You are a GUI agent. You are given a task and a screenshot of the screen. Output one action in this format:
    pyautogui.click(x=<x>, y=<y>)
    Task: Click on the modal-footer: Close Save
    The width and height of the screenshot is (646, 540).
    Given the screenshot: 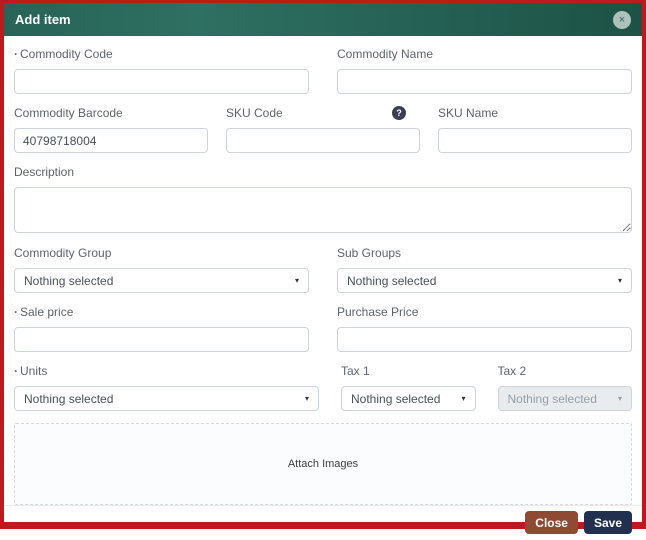 What is the action you would take?
    pyautogui.click(x=323, y=522)
    